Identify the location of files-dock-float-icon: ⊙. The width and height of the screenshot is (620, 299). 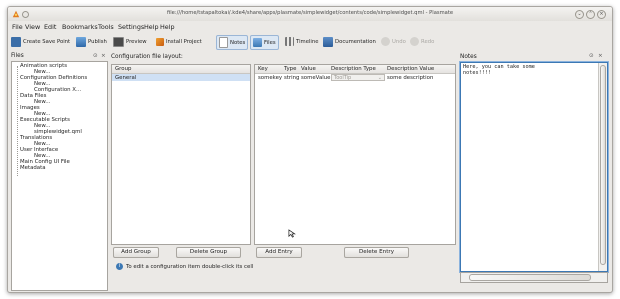
(95, 56).